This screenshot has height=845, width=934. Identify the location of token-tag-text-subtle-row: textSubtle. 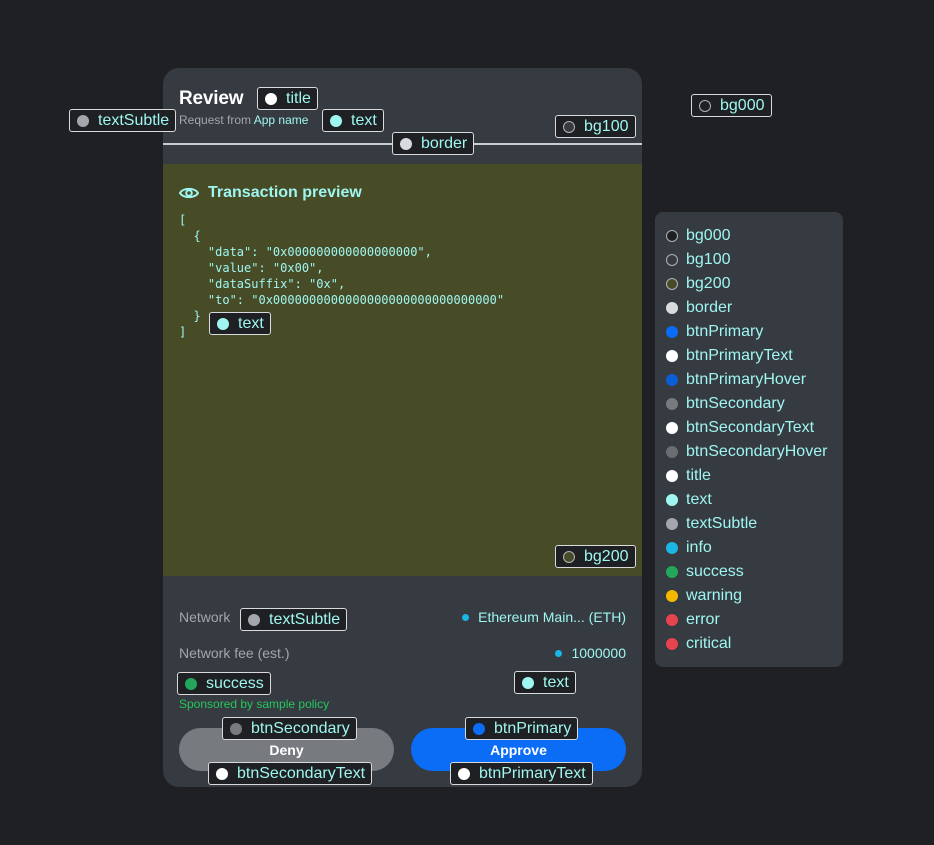
(294, 619).